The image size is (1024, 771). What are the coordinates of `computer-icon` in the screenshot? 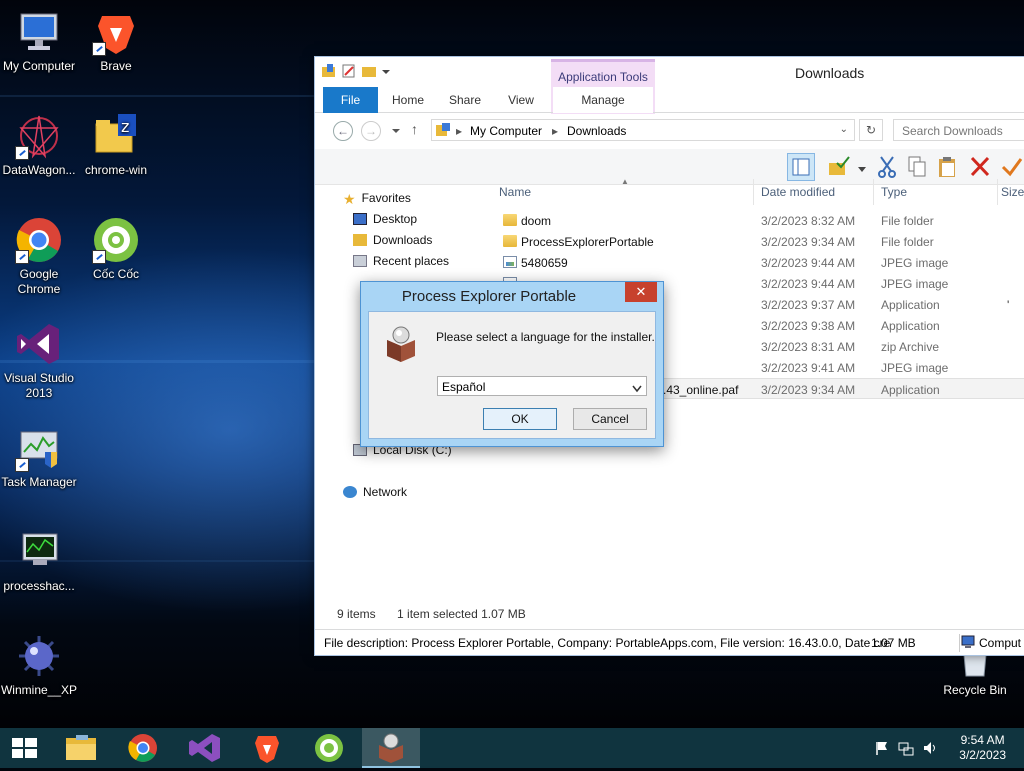 It's located at (39, 32).